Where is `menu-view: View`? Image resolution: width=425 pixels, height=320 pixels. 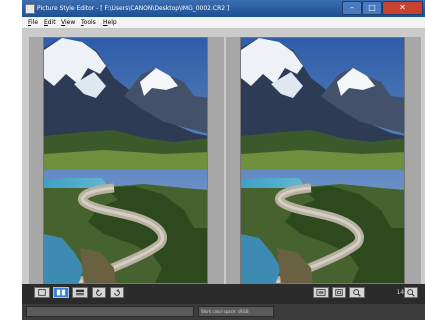 menu-view: View is located at coordinates (68, 22).